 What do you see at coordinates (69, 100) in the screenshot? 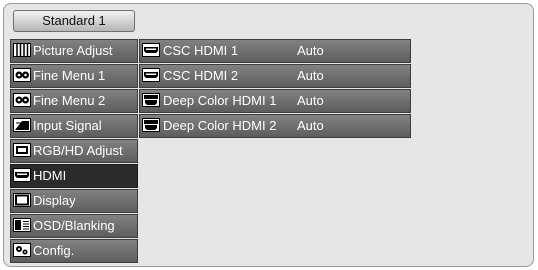
I see `menu-item-label: Fine Menu 2` at bounding box center [69, 100].